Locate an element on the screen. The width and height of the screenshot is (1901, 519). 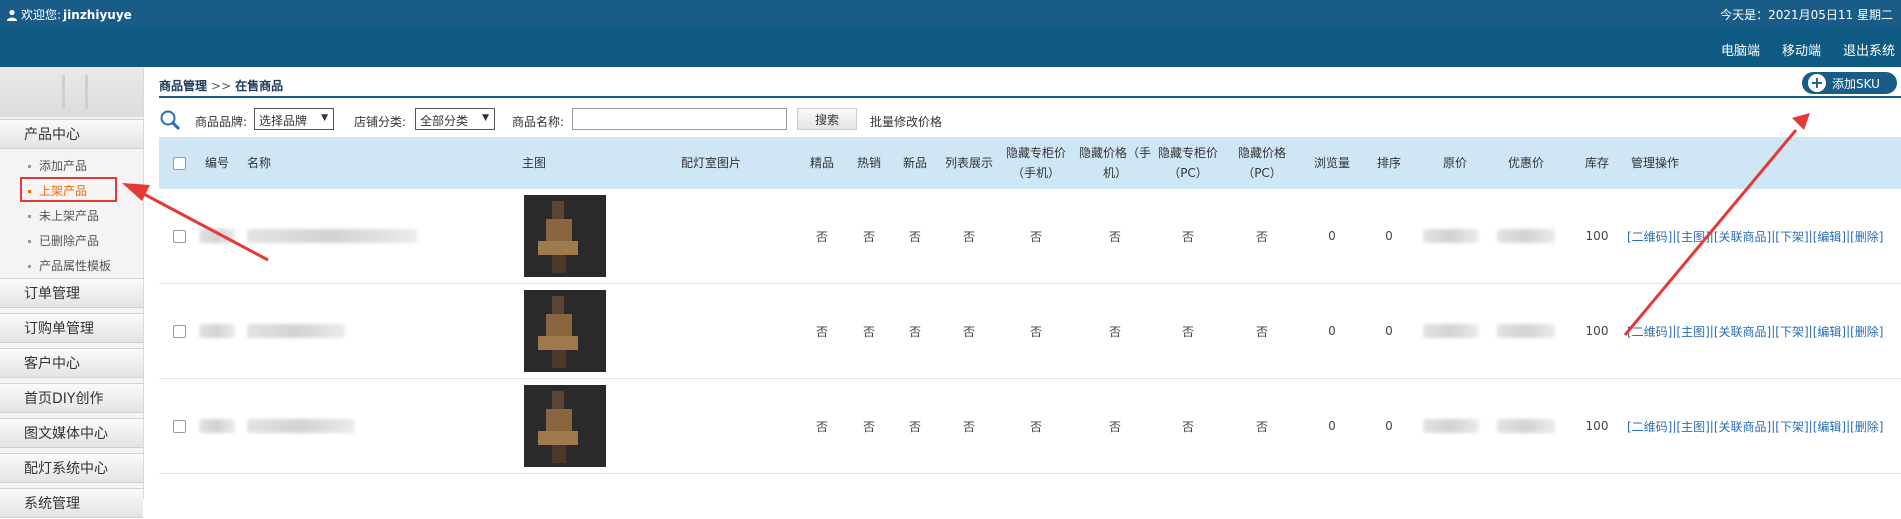
plus-icon: + is located at coordinates (1817, 83).